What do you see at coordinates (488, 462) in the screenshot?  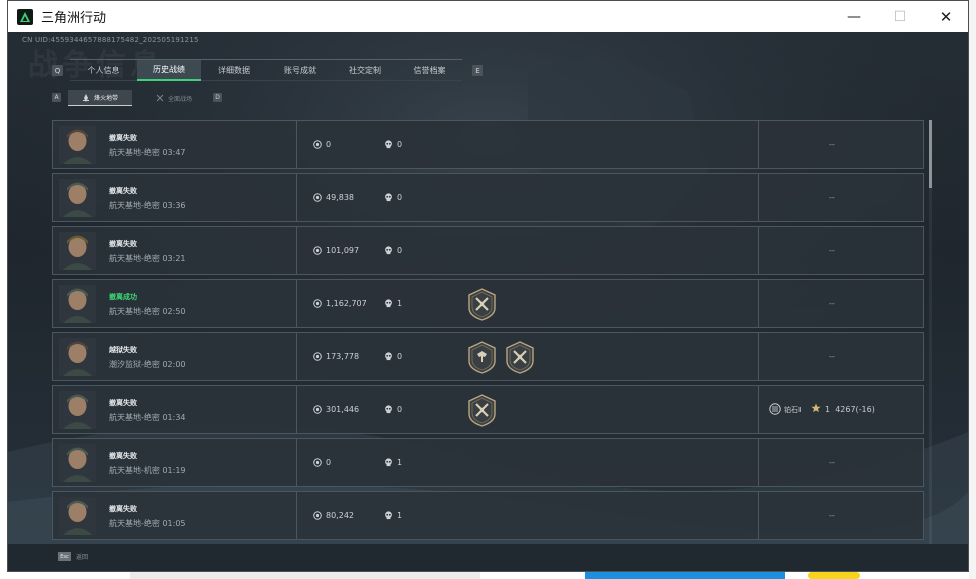 I see `match-row: 撤离失败 航天基地-机密 01:19 0 1 --` at bounding box center [488, 462].